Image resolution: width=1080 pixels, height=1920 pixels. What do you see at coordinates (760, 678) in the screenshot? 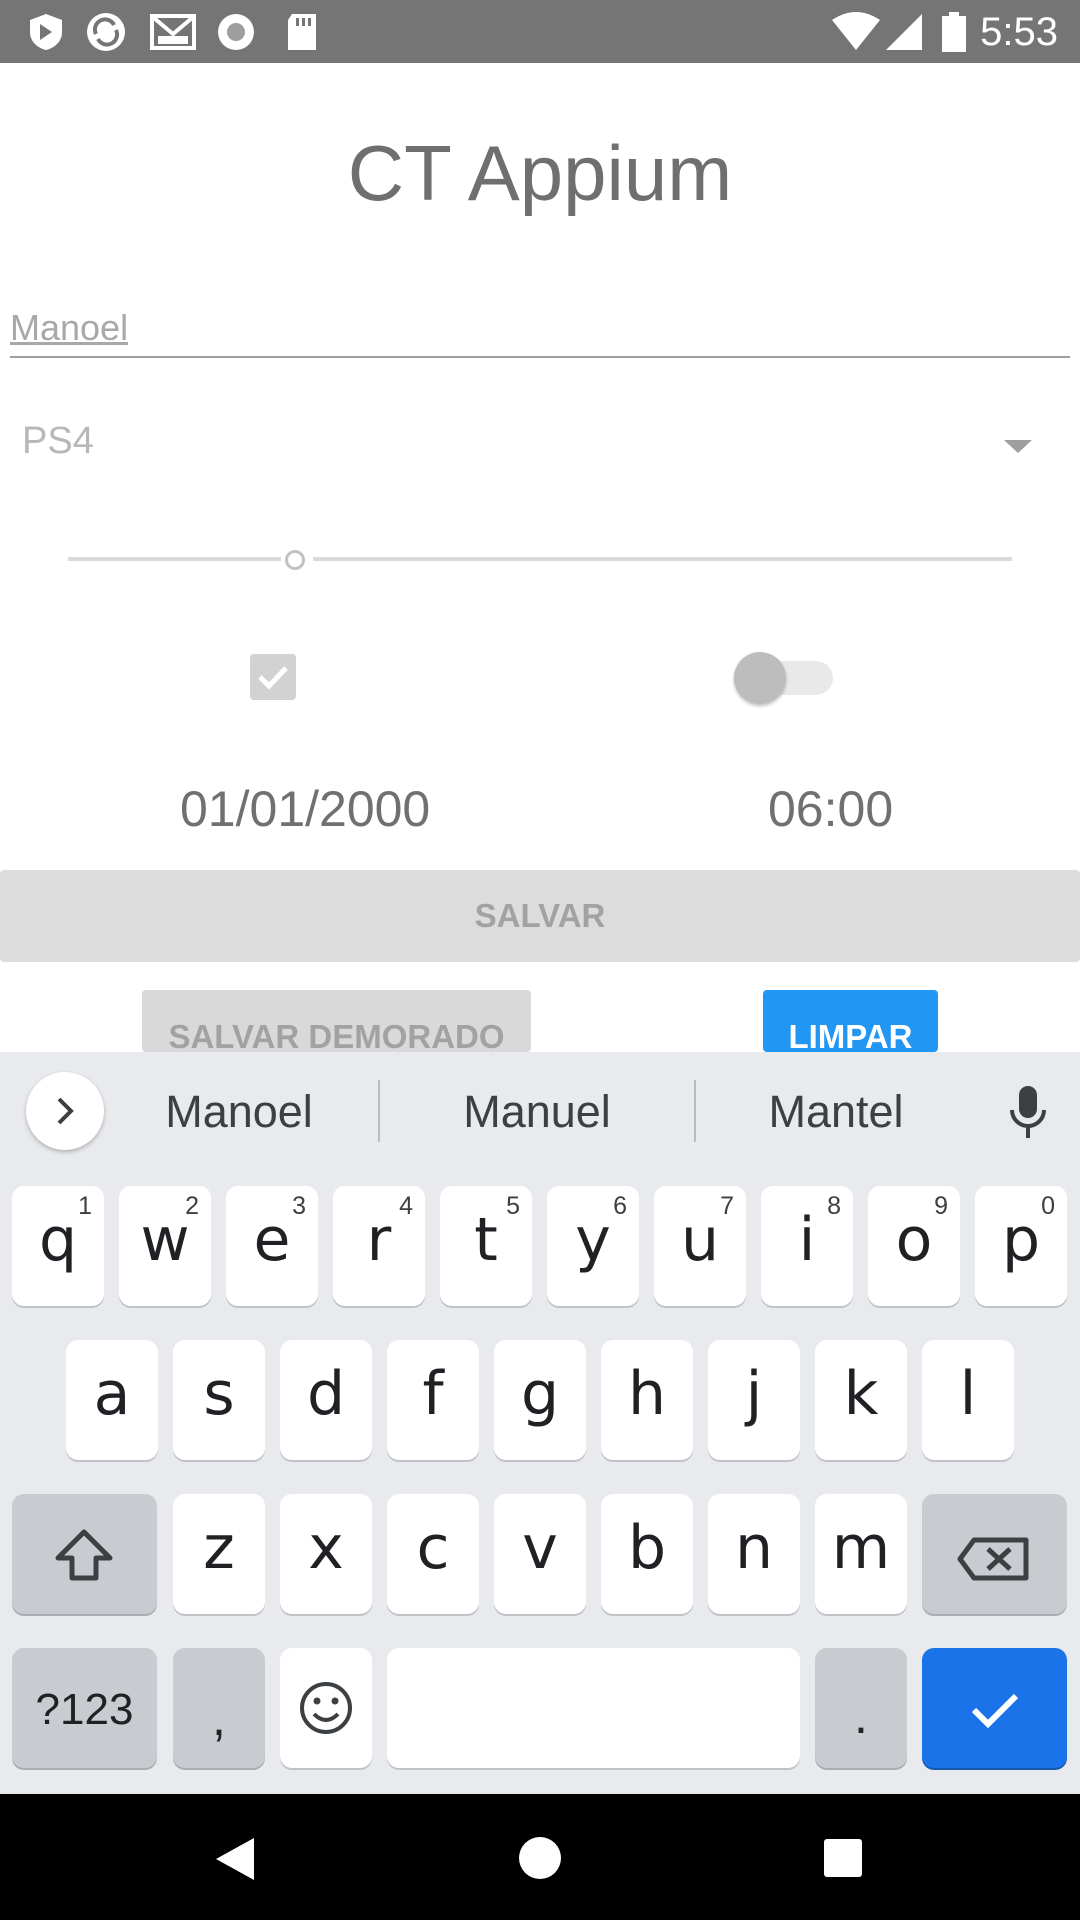
I see `switch-thumb` at bounding box center [760, 678].